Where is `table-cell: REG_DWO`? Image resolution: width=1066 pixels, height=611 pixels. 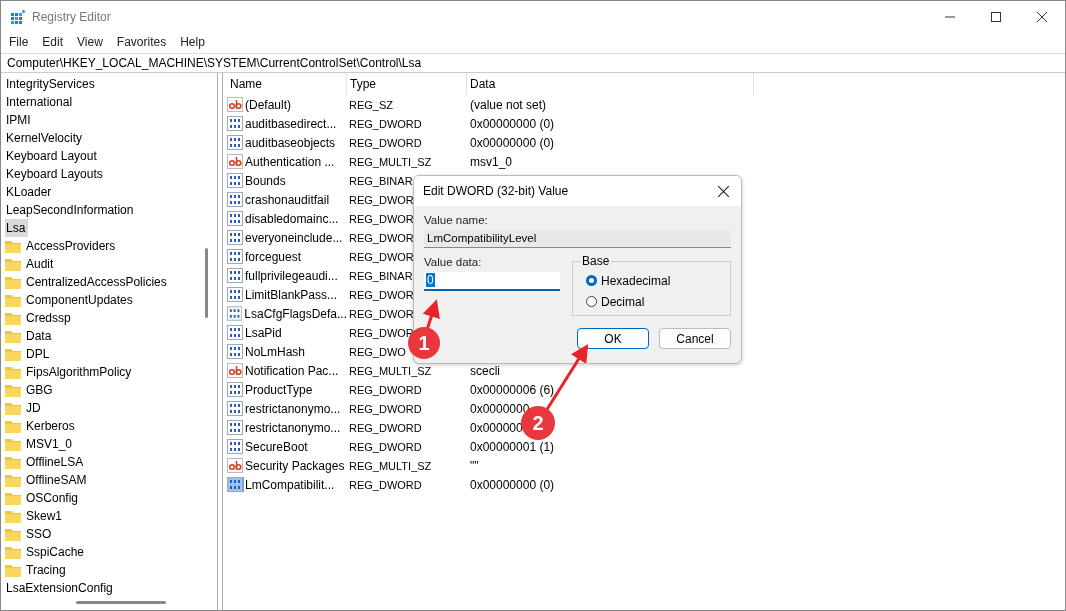
table-cell: REG_DWO is located at coordinates (377, 351).